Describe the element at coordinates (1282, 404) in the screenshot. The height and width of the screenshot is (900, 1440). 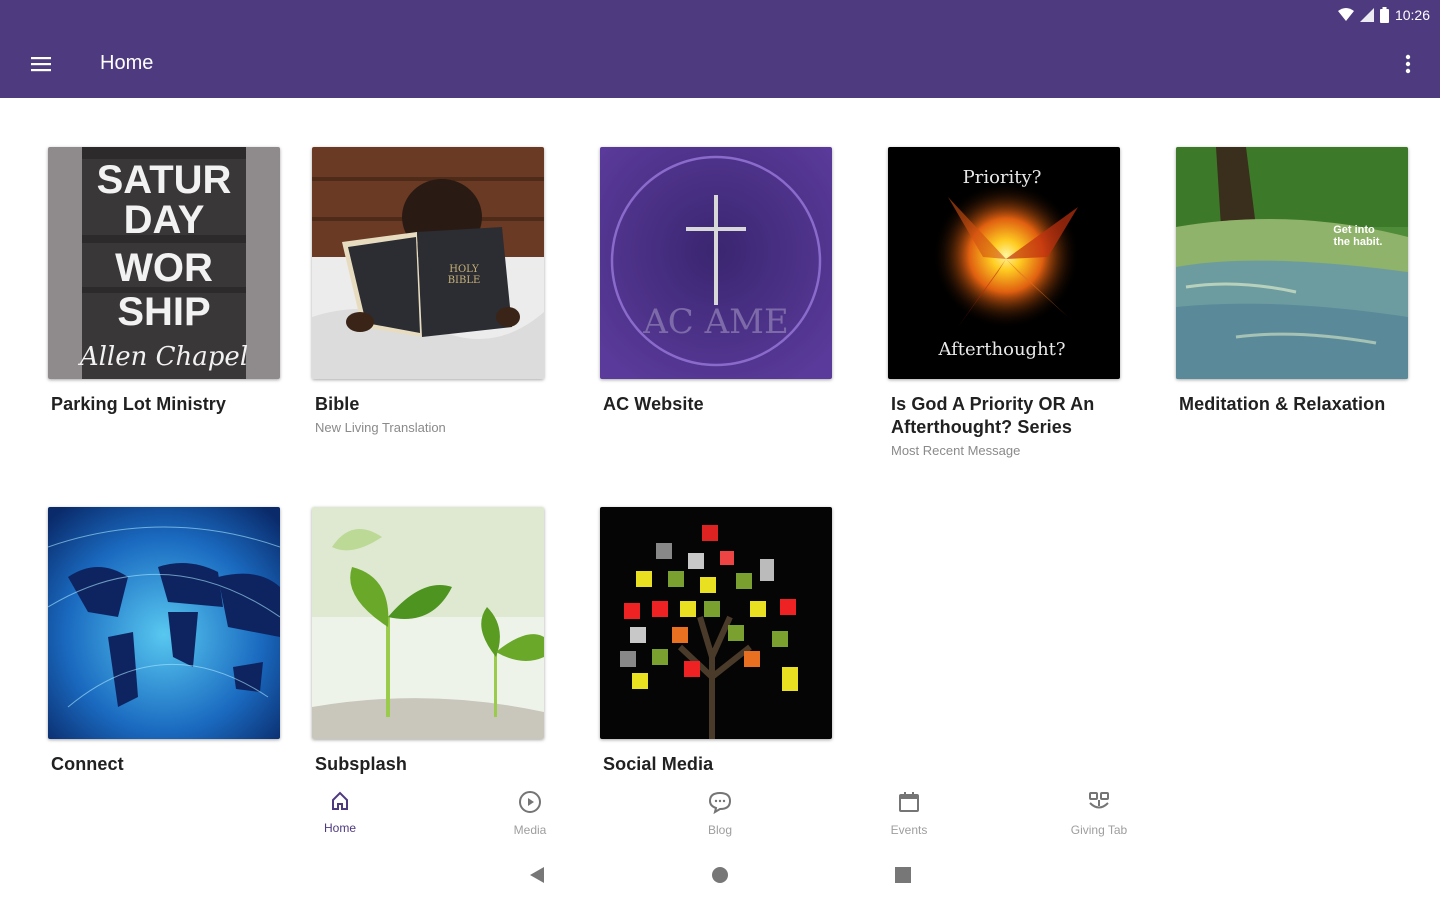
I see `tile-title: Meditation & Relaxation` at that location.